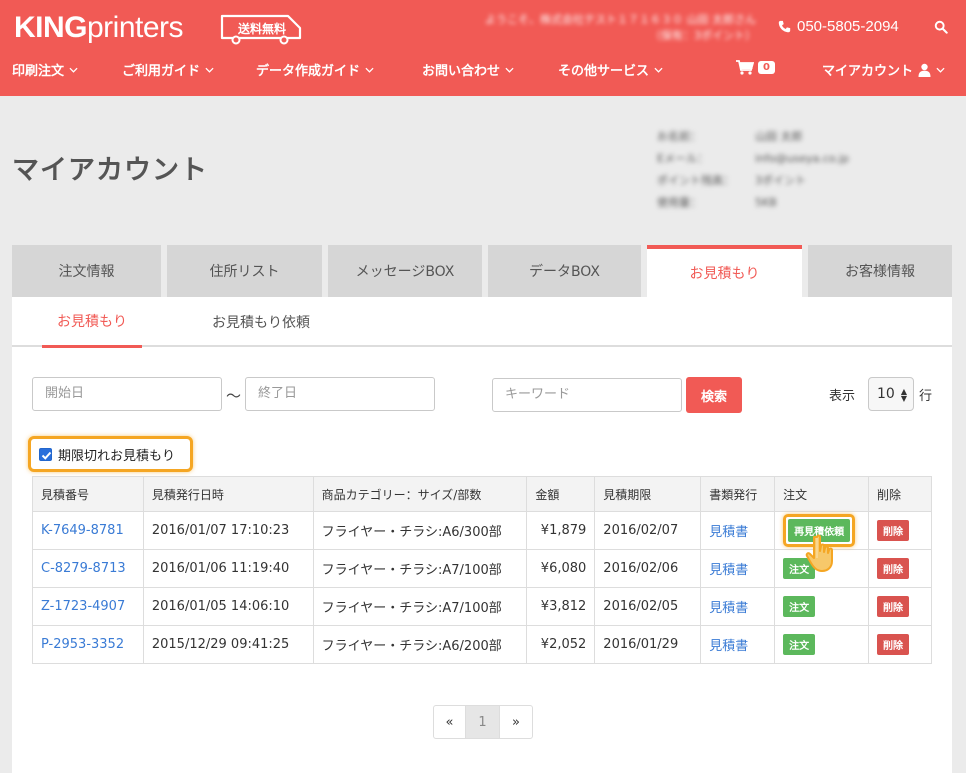  I want to click on expiry-date: 2016/02/07, so click(648, 530).